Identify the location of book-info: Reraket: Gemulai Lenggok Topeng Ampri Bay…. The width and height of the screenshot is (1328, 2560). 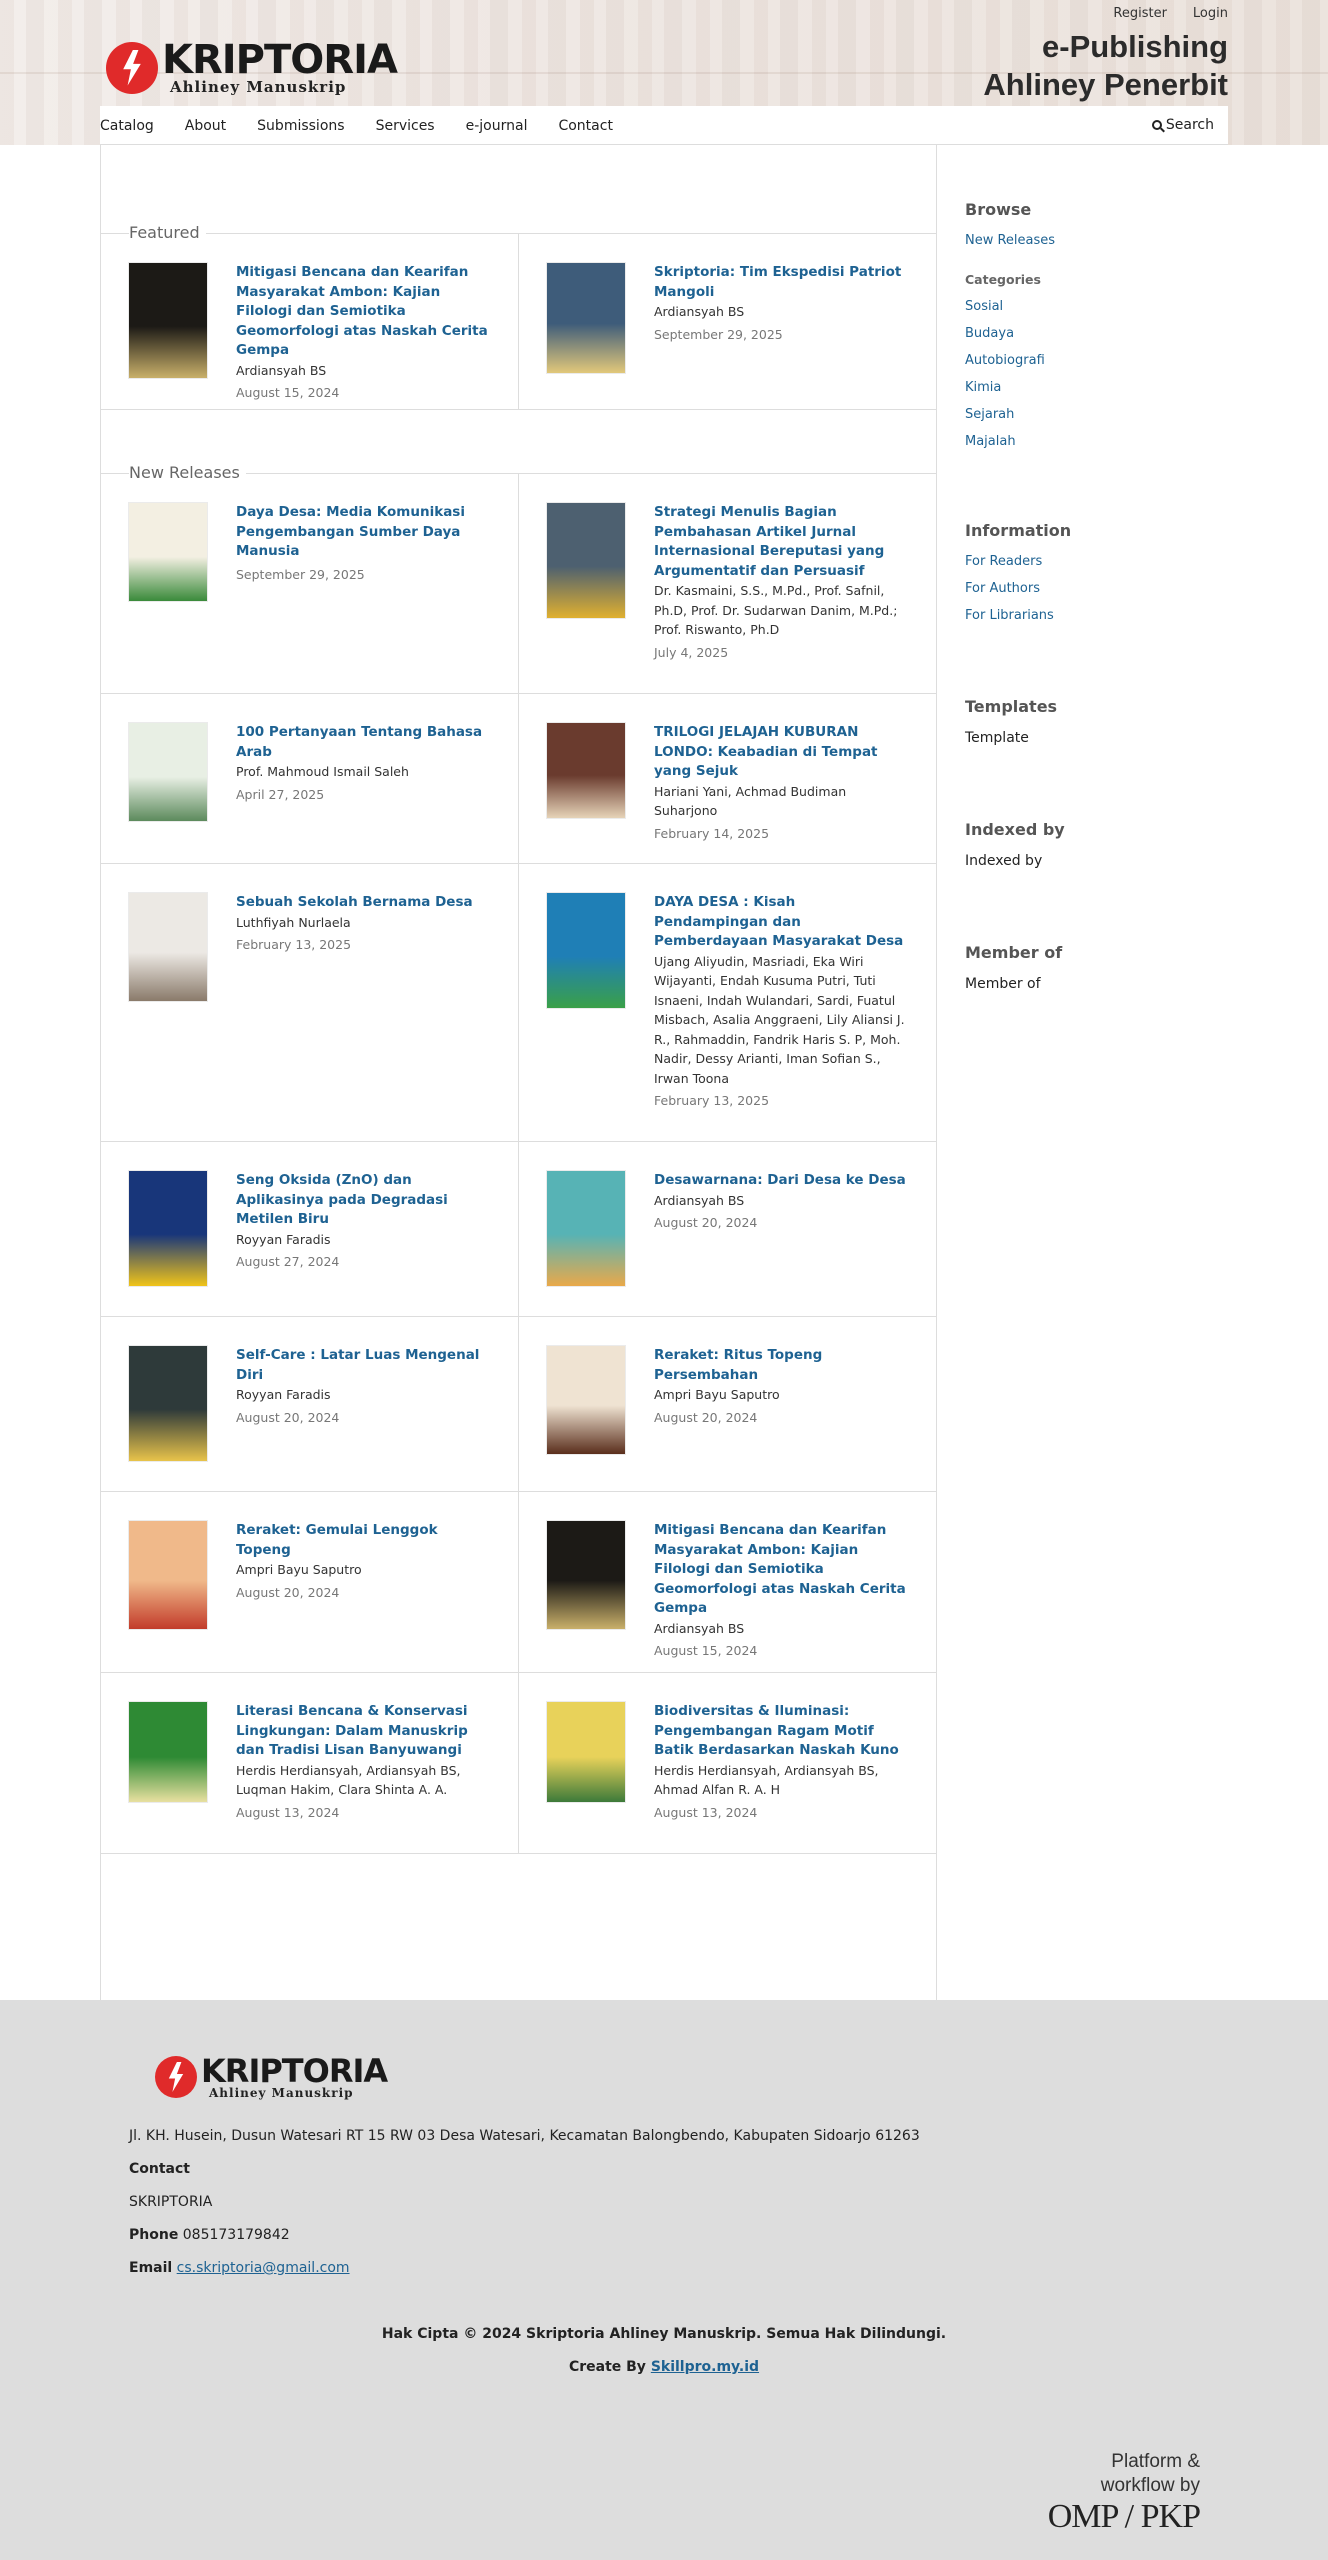
(363, 1560).